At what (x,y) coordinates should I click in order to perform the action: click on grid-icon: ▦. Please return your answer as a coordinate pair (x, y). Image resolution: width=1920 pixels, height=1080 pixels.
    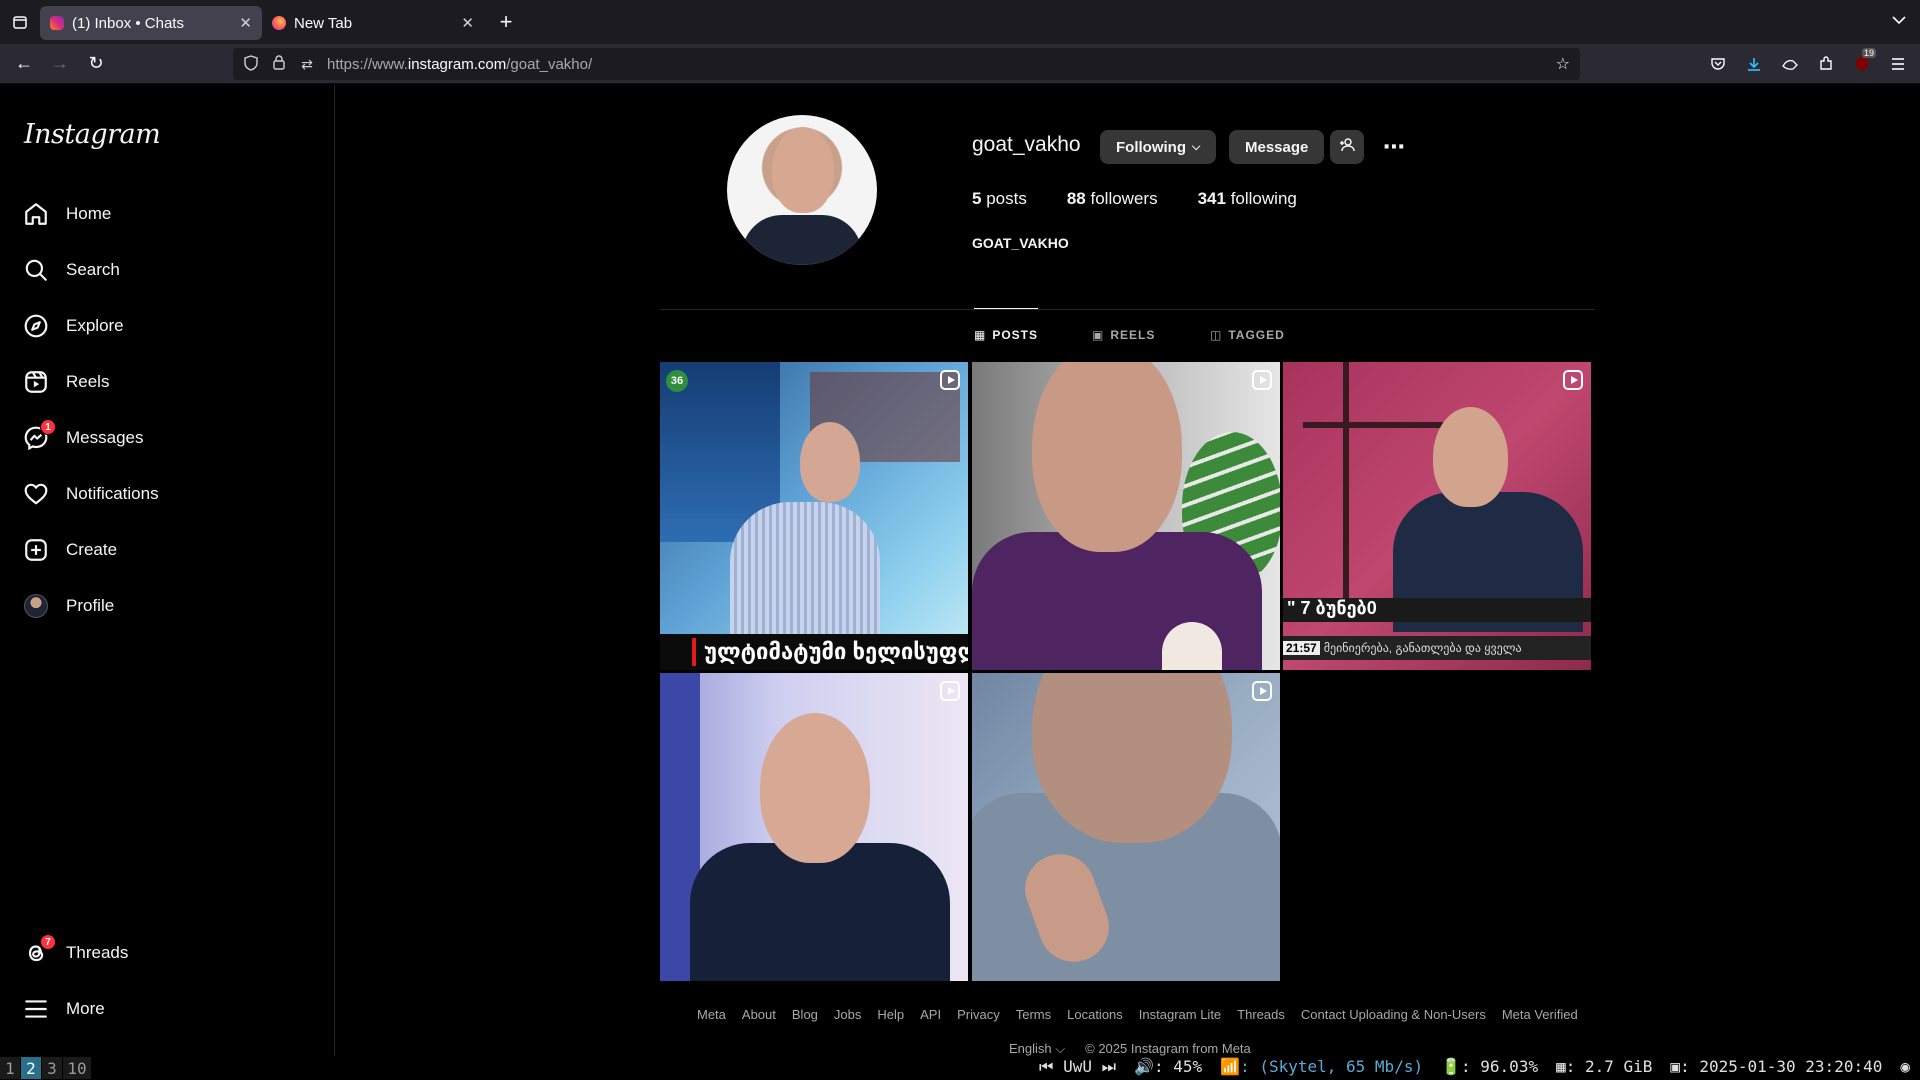
    Looking at the image, I should click on (980, 335).